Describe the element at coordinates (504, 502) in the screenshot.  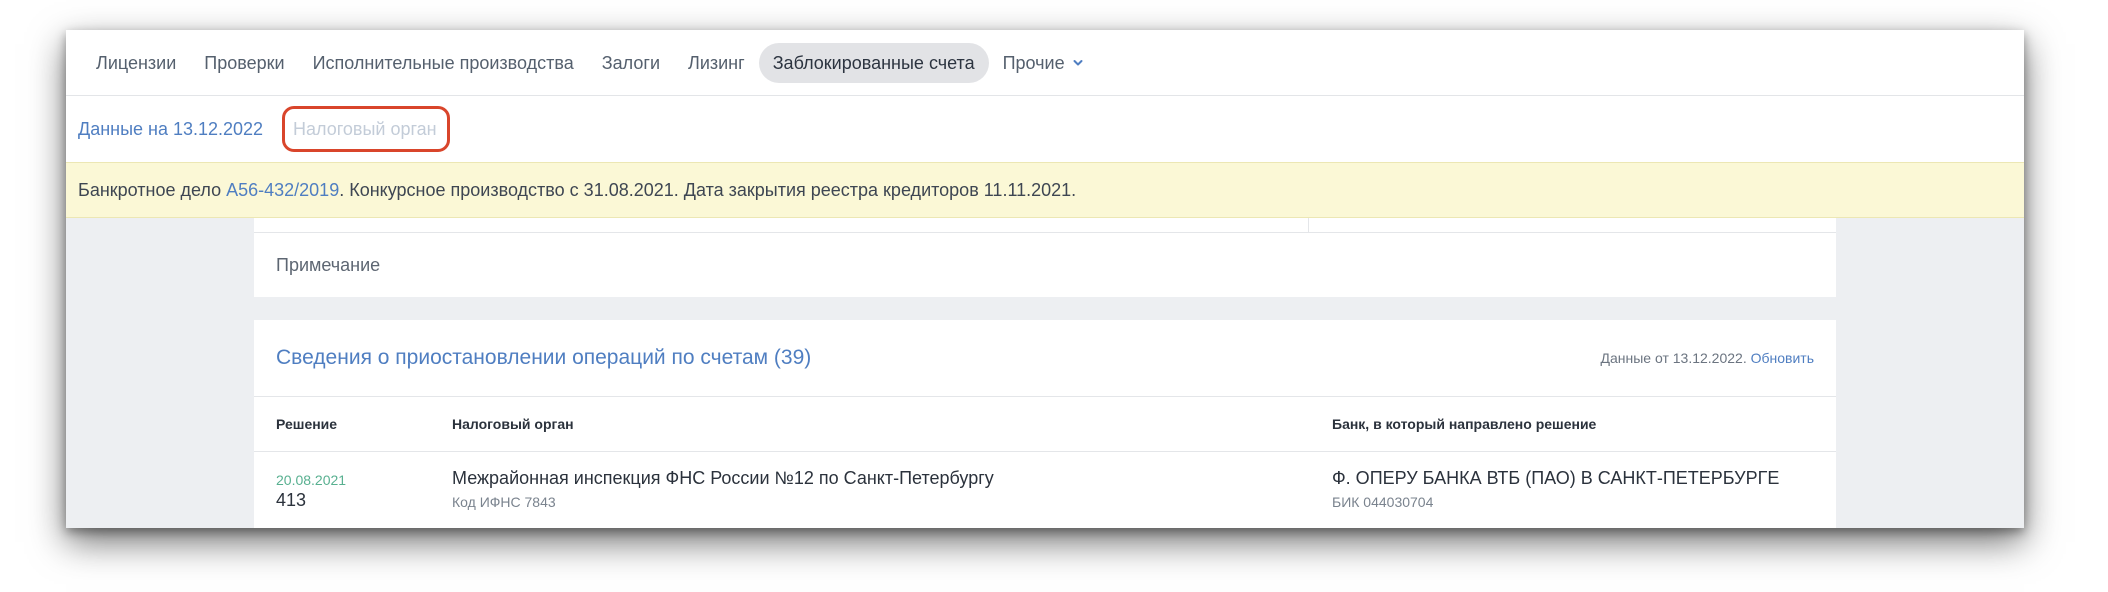
I see `tax-authority-code: Код ИФНС 7843` at that location.